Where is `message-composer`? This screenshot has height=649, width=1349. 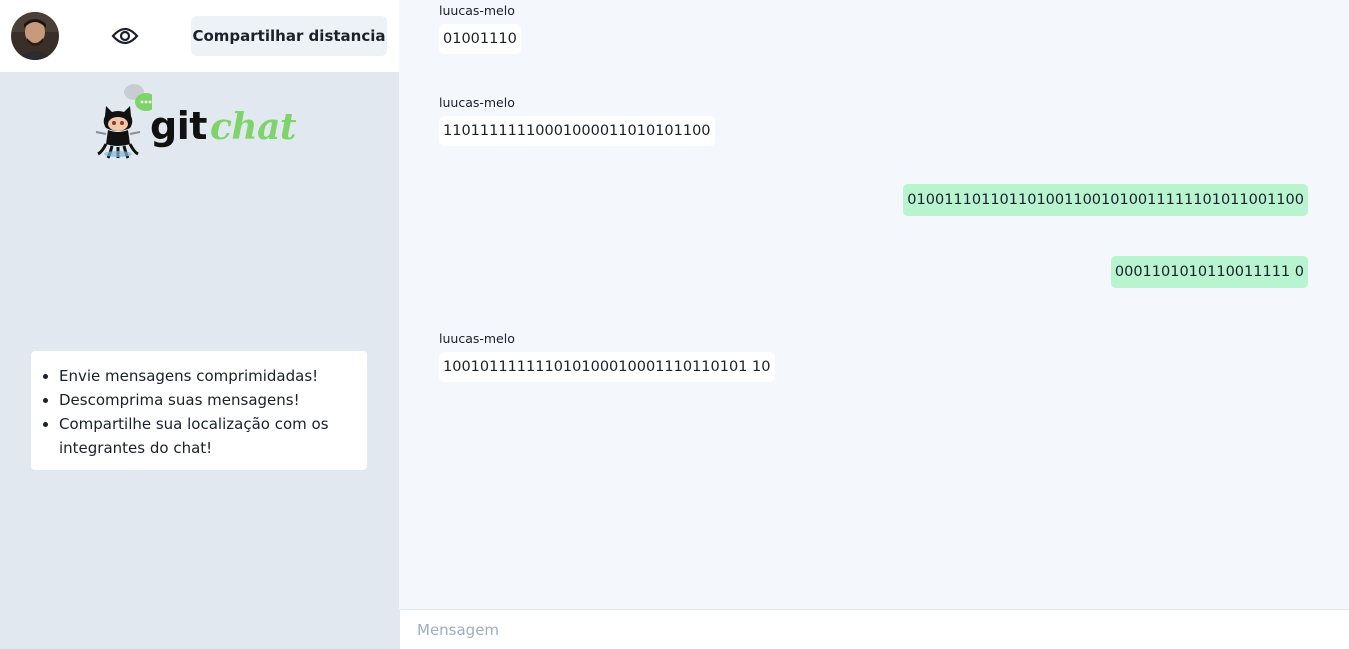
message-composer is located at coordinates (874, 629).